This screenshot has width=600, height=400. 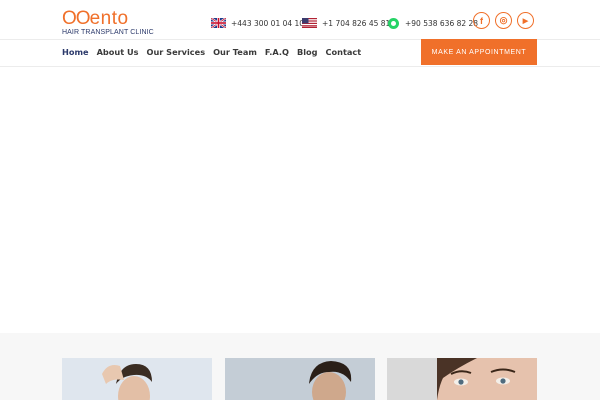 What do you see at coordinates (300, 66) in the screenshot?
I see `nav-divider` at bounding box center [300, 66].